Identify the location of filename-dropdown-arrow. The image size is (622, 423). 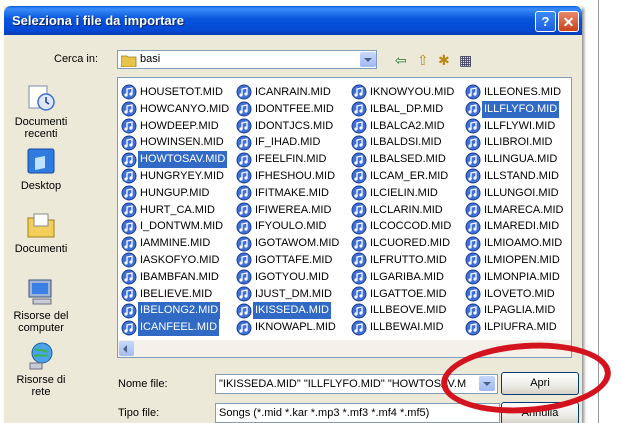
(487, 383).